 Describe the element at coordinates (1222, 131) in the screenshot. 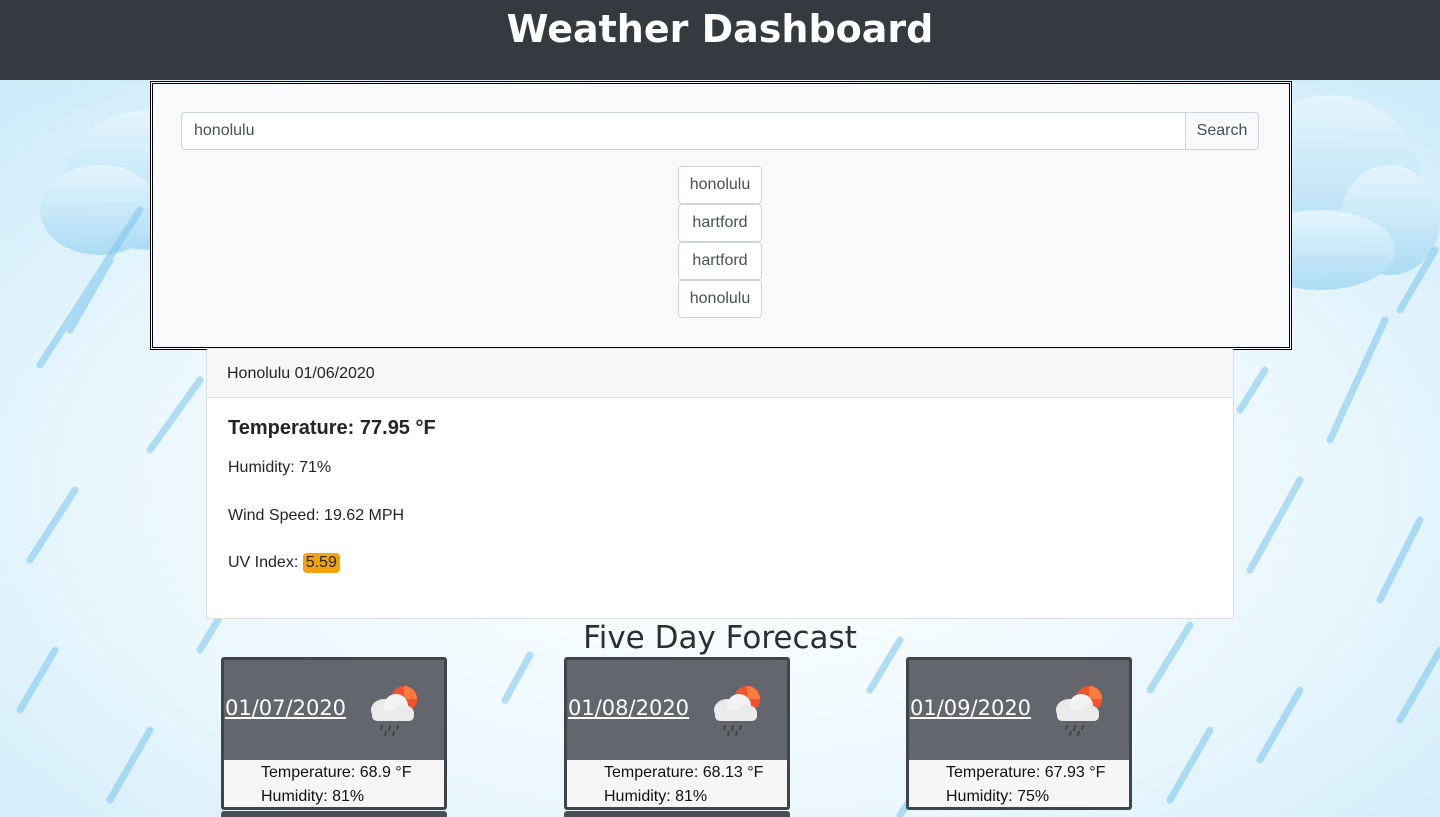

I see `search-button: Search` at that location.